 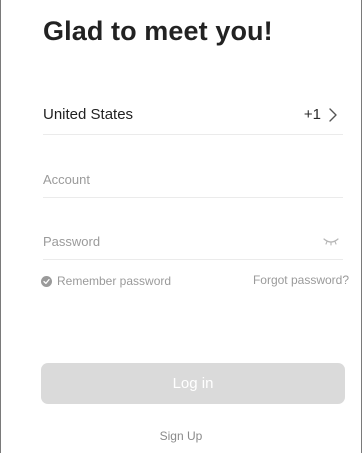 What do you see at coordinates (114, 281) in the screenshot?
I see `remember-password-label: Remember password` at bounding box center [114, 281].